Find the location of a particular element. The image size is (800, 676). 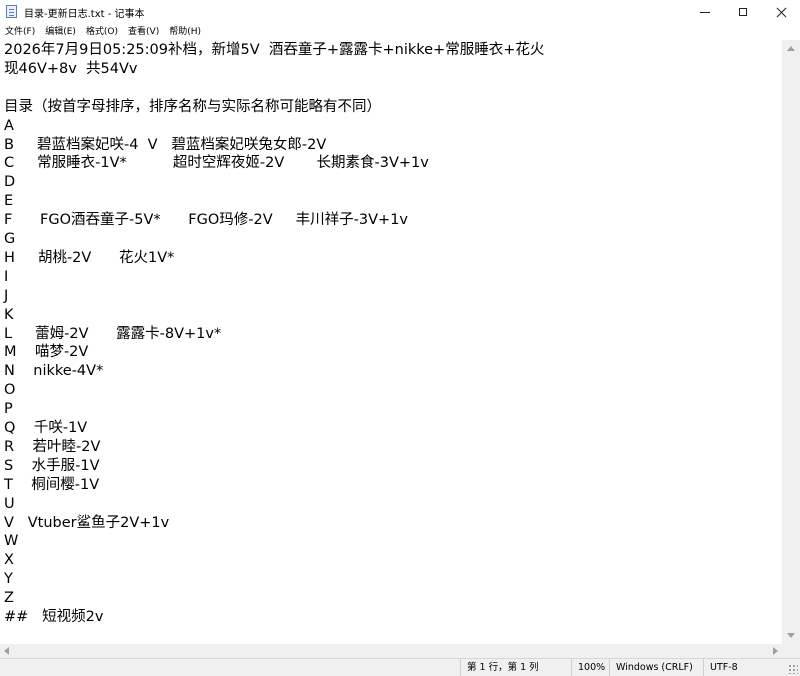

minimize-button is located at coordinates (705, 12).